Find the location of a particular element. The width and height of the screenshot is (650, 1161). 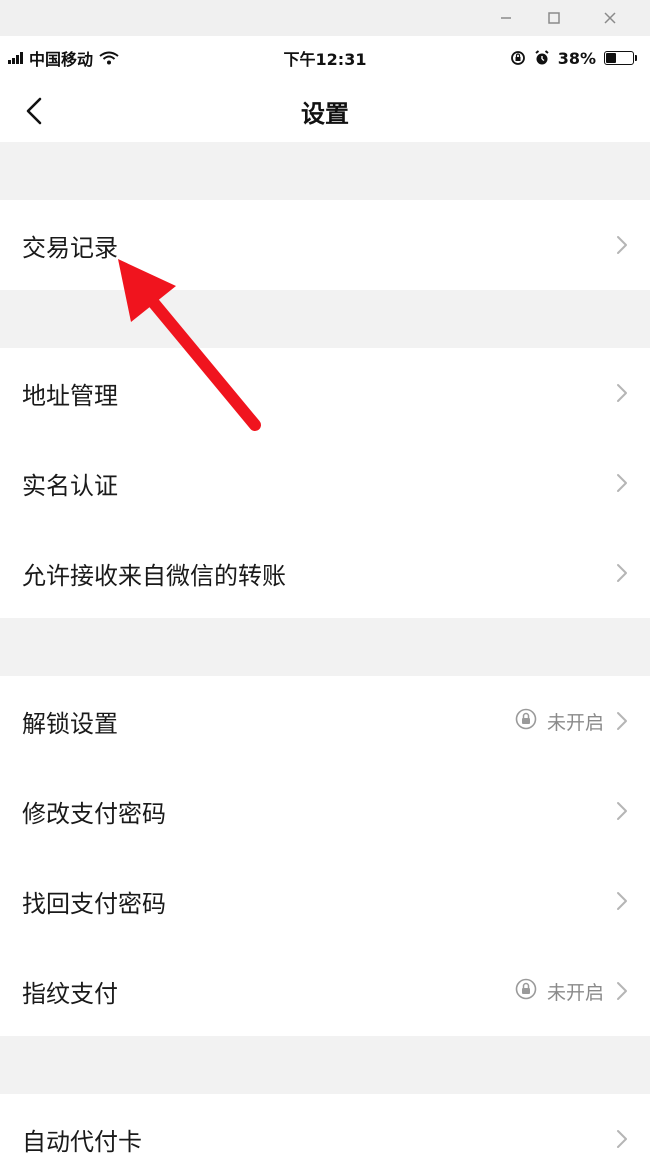

minimize-button is located at coordinates (506, 18).